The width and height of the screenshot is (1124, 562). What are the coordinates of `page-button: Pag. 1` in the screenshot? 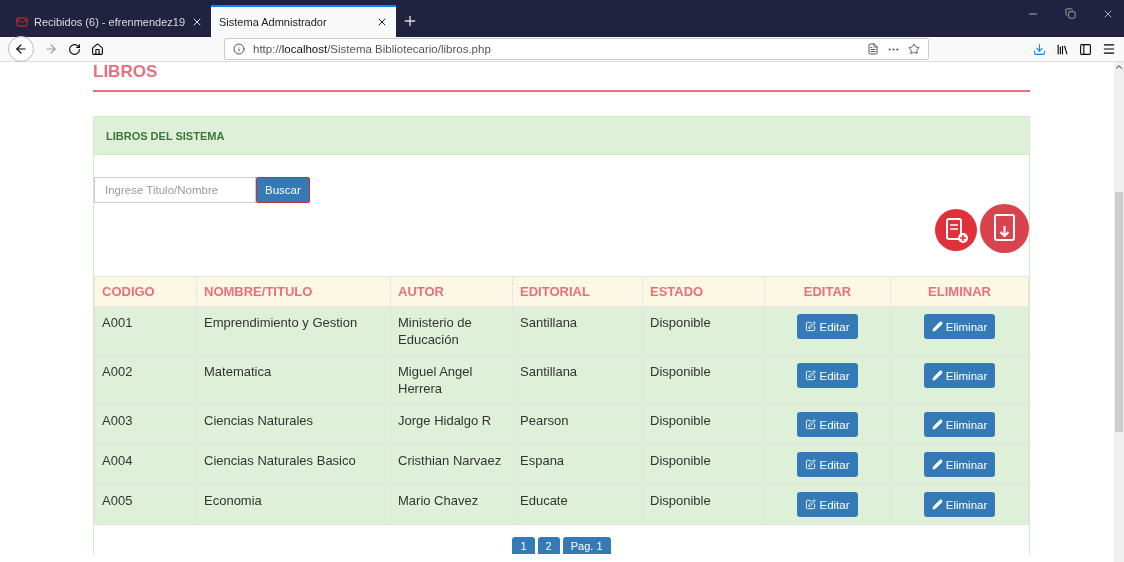 It's located at (586, 545).